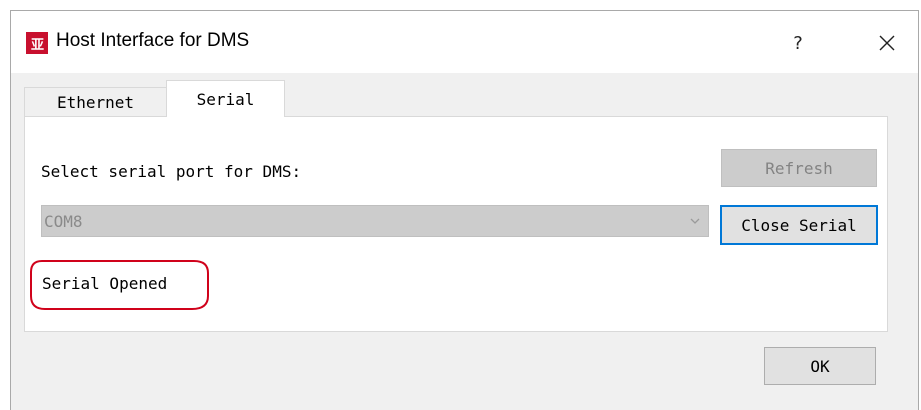 The height and width of the screenshot is (410, 921). What do you see at coordinates (820, 366) in the screenshot?
I see `ok-button: OK` at bounding box center [820, 366].